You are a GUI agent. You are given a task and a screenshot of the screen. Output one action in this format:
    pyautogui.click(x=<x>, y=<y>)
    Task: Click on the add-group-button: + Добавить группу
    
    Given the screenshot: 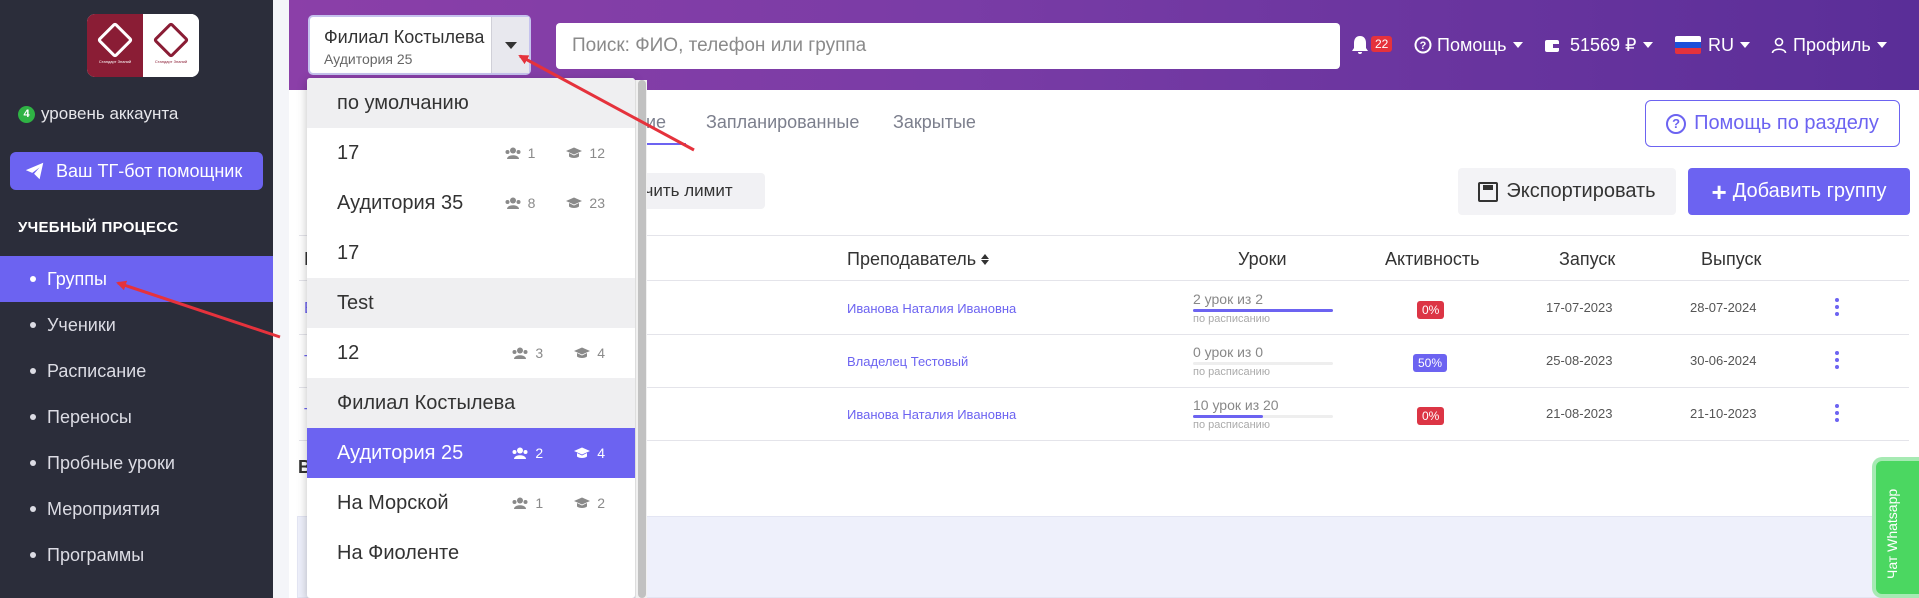 What is the action you would take?
    pyautogui.click(x=1799, y=191)
    